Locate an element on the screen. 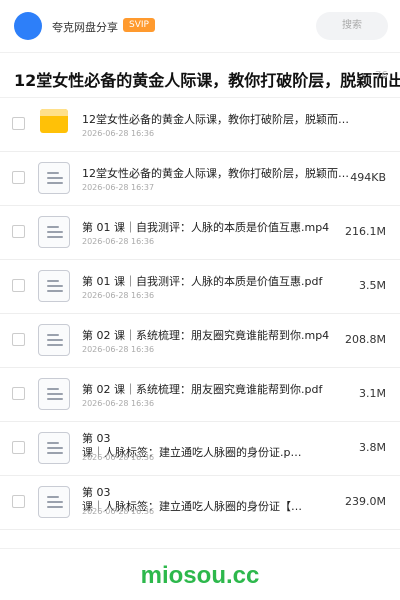 The width and height of the screenshot is (400, 600). file-name: 第 01 课｜自我测评：人脉的本质是价值互惠.pdf is located at coordinates (202, 281).